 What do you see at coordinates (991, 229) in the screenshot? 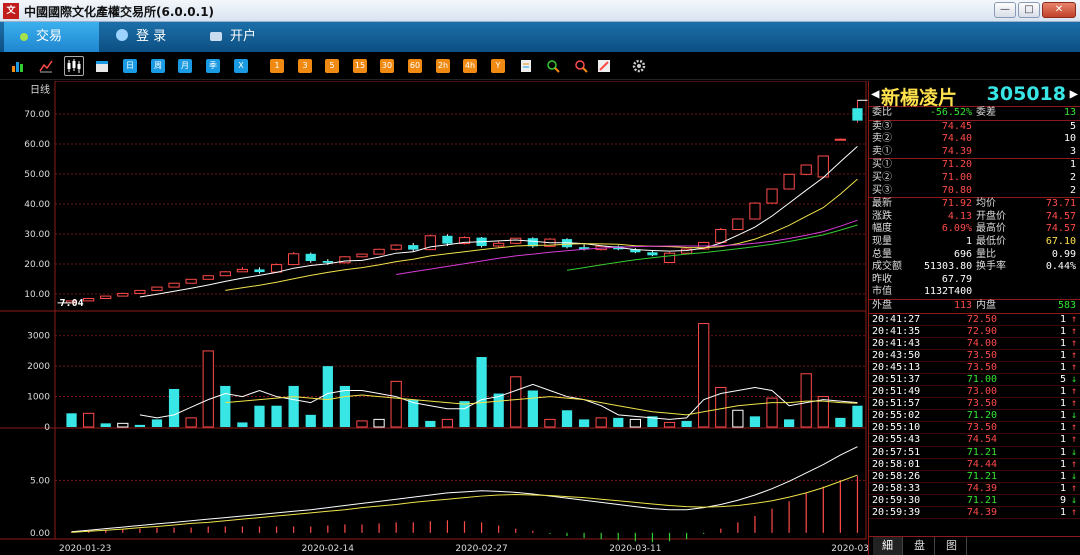
I see `quote-label: 最高价` at bounding box center [991, 229].